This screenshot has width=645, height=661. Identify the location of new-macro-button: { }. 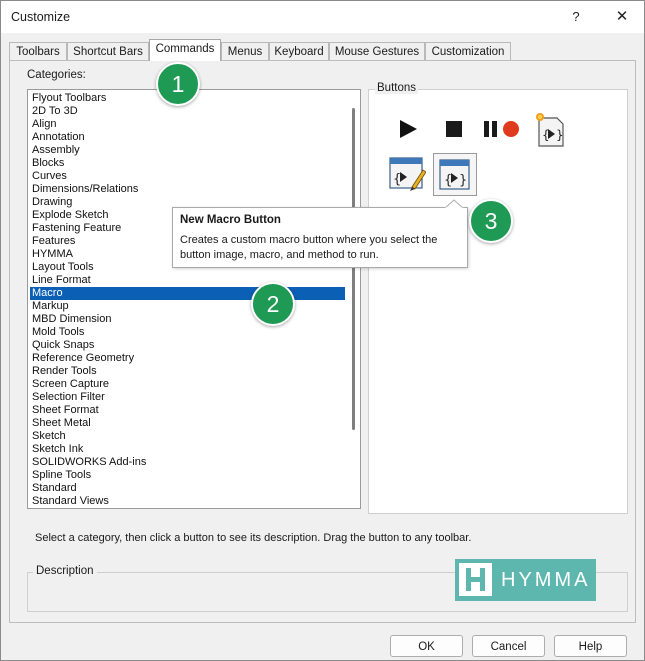
(455, 174).